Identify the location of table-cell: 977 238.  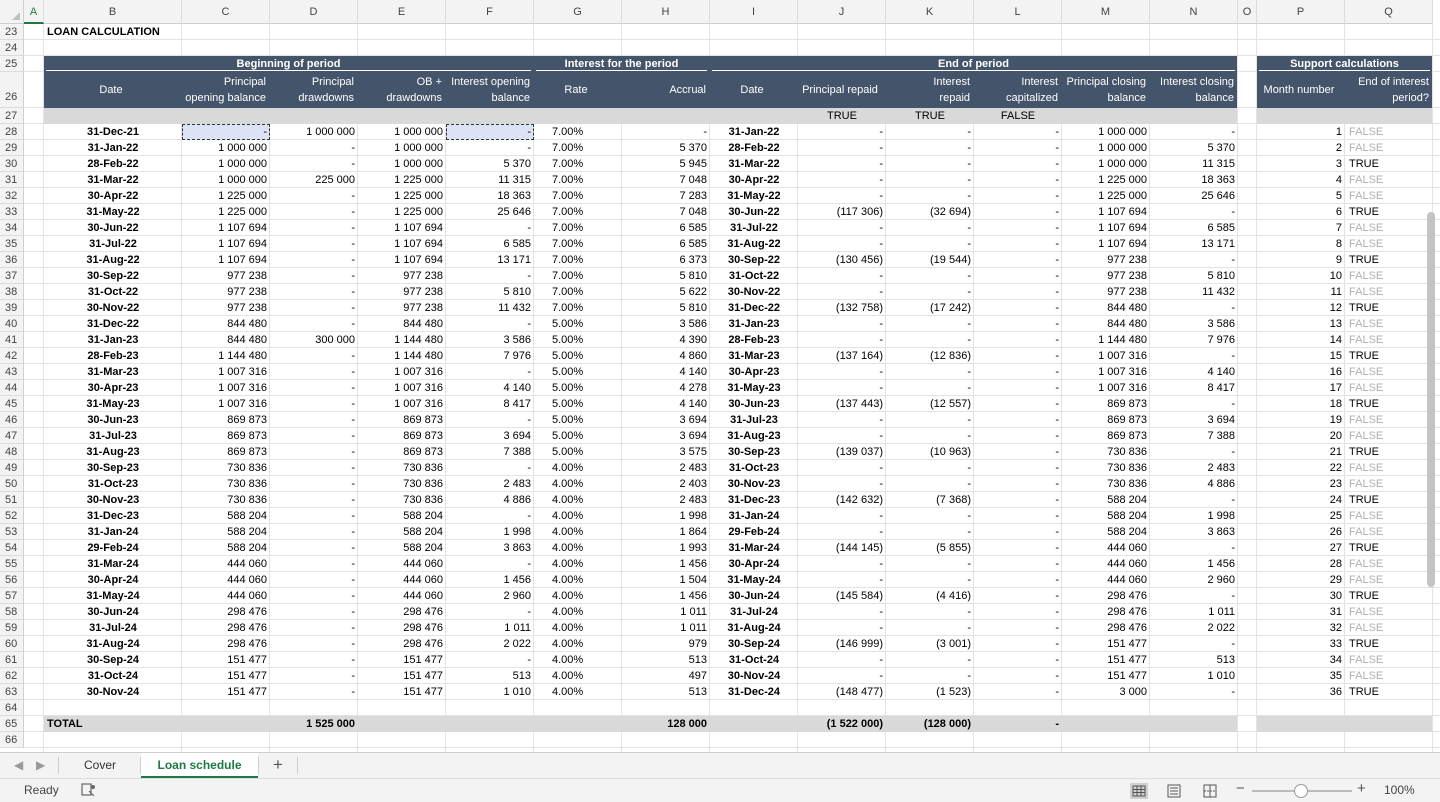
(1106, 276).